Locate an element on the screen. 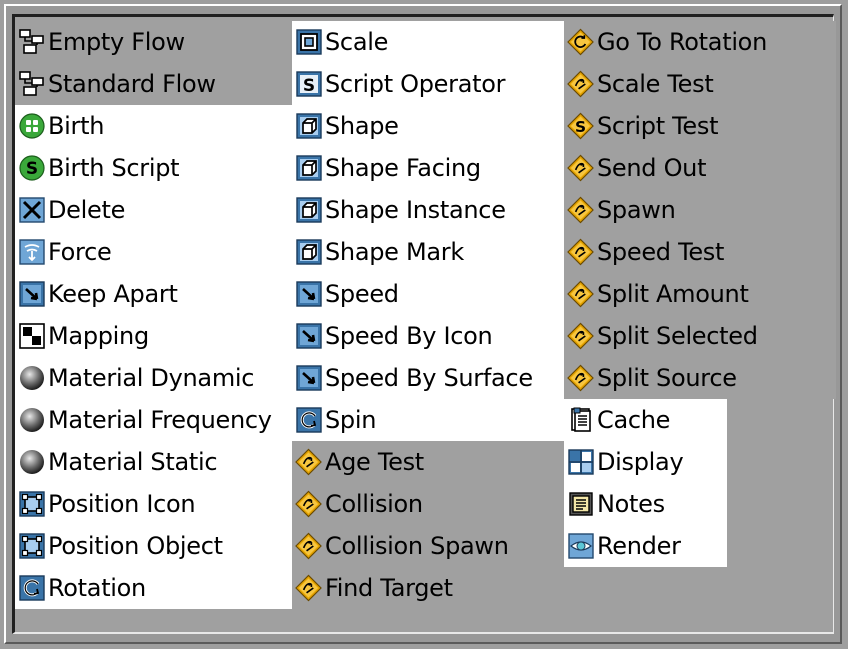 The height and width of the screenshot is (649, 848). depot-item-mapping: Mapping is located at coordinates (153, 336).